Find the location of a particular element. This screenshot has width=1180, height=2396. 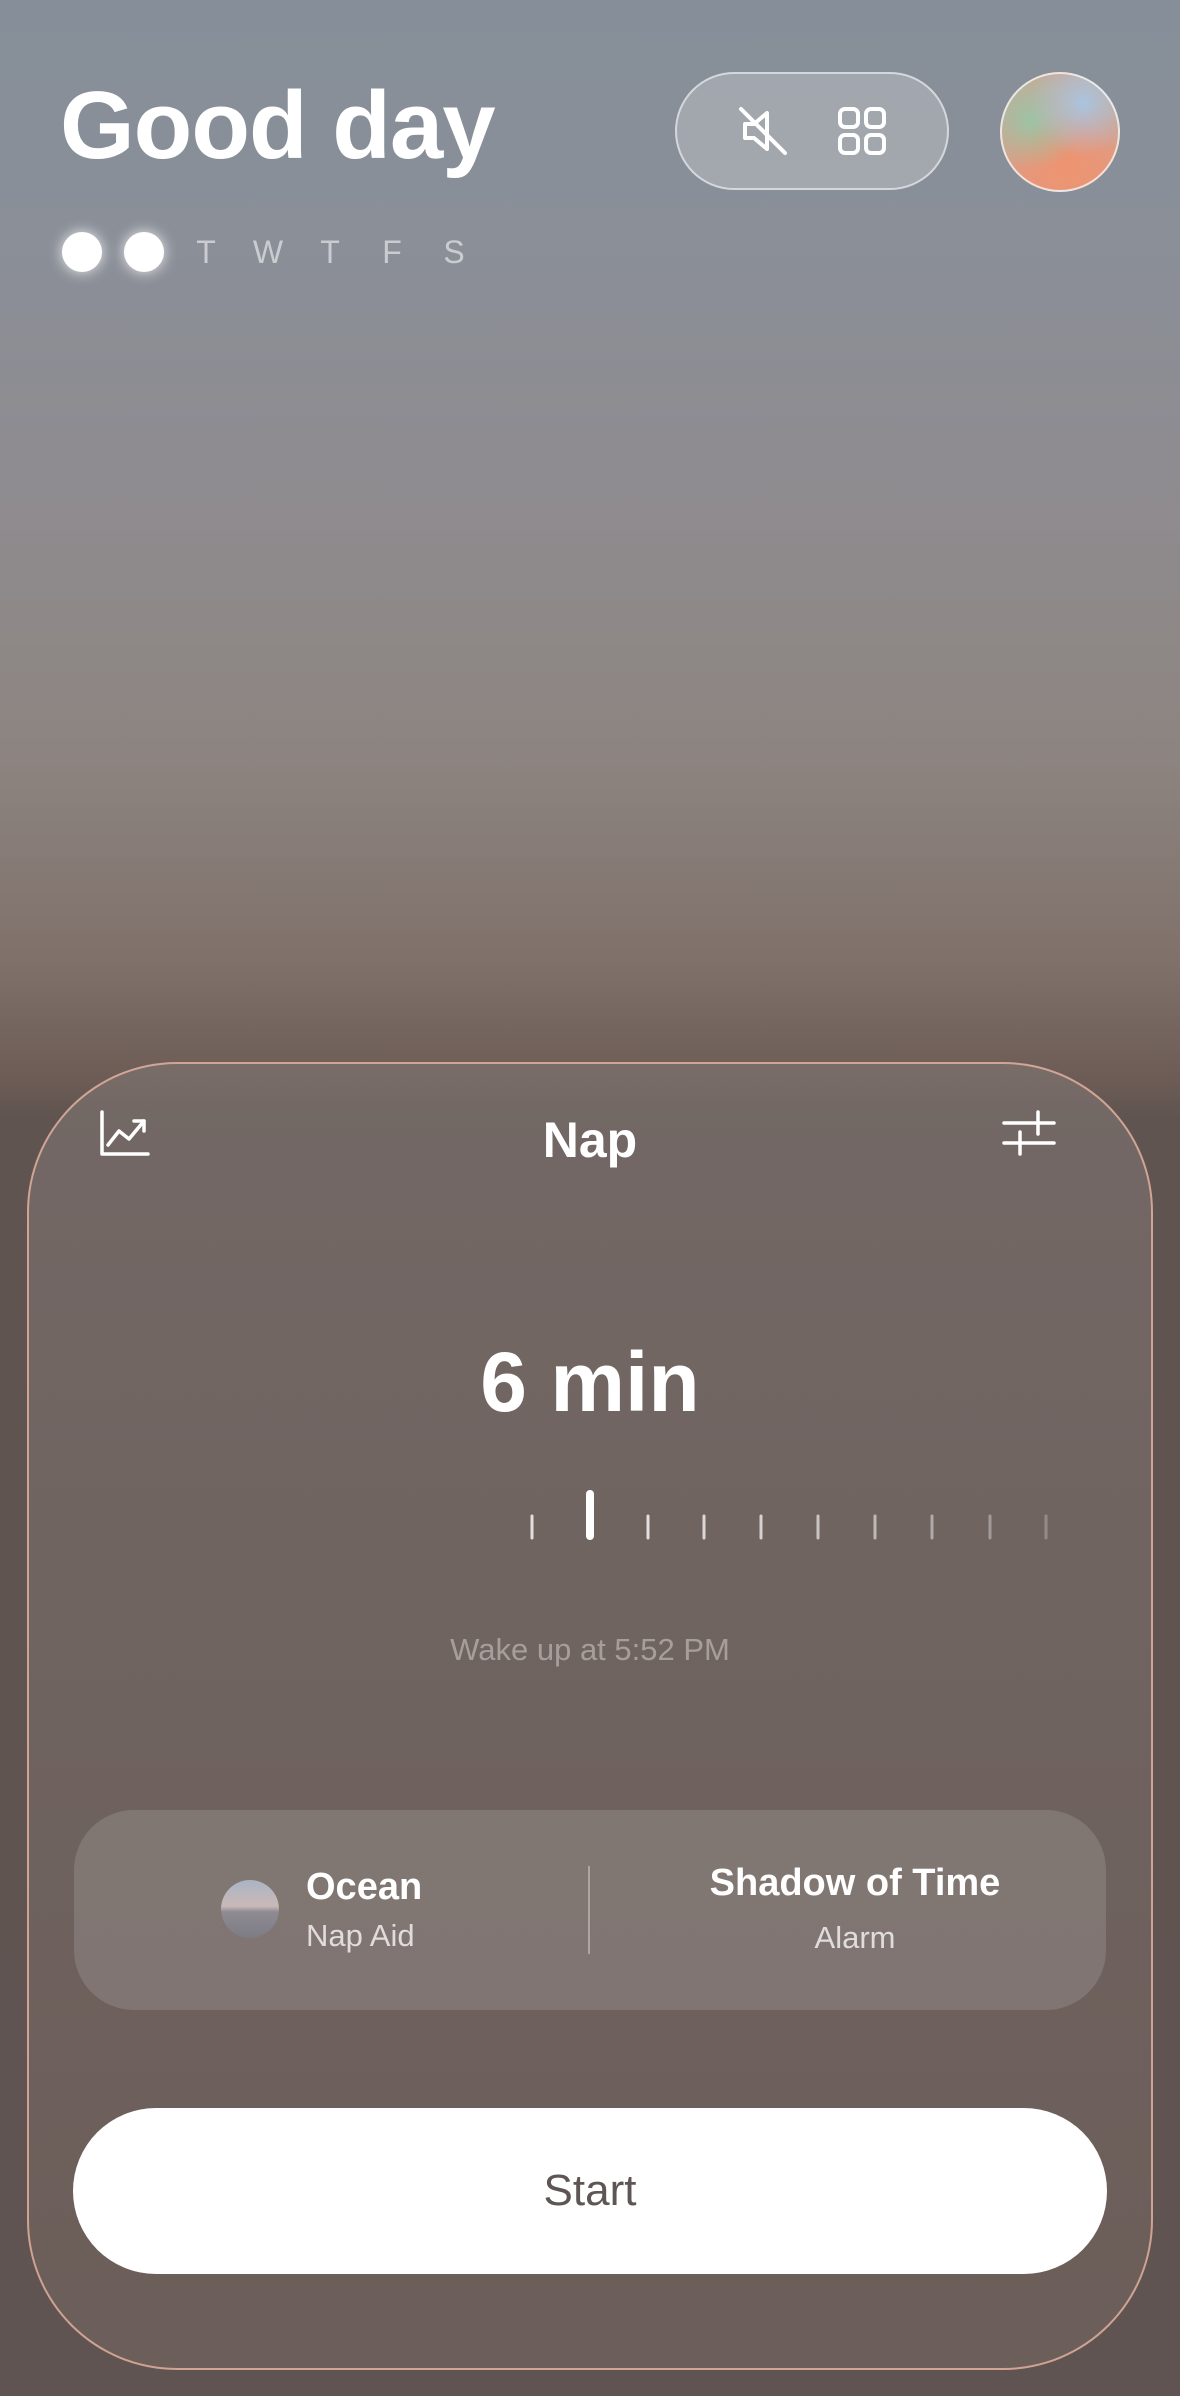

avatar is located at coordinates (1060, 132).